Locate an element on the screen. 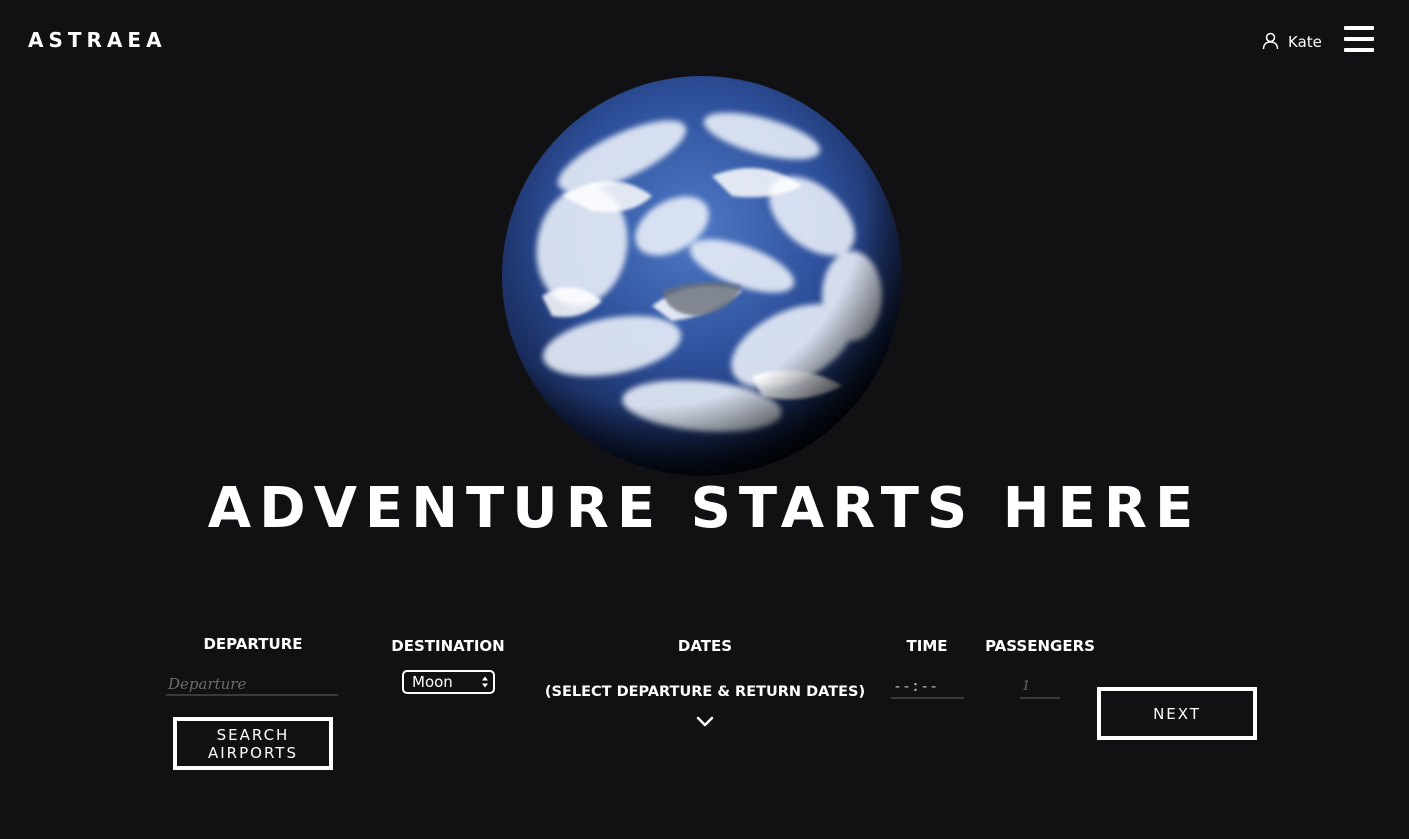 Image resolution: width=1409 pixels, height=839 pixels. destination-select: Moon is located at coordinates (448, 682).